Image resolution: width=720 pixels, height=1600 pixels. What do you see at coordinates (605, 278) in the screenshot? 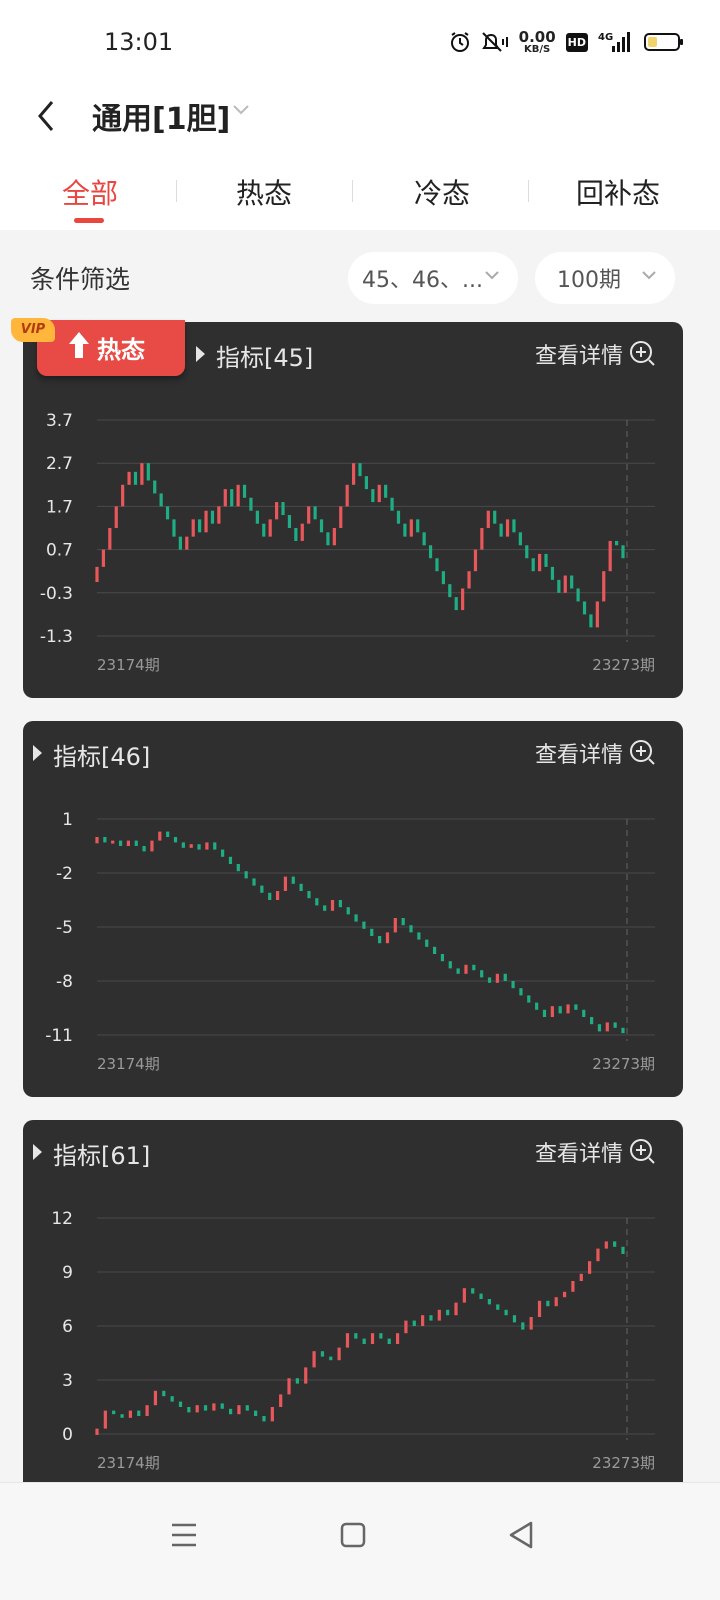
I see `period-filter-dropdown: 100期` at bounding box center [605, 278].